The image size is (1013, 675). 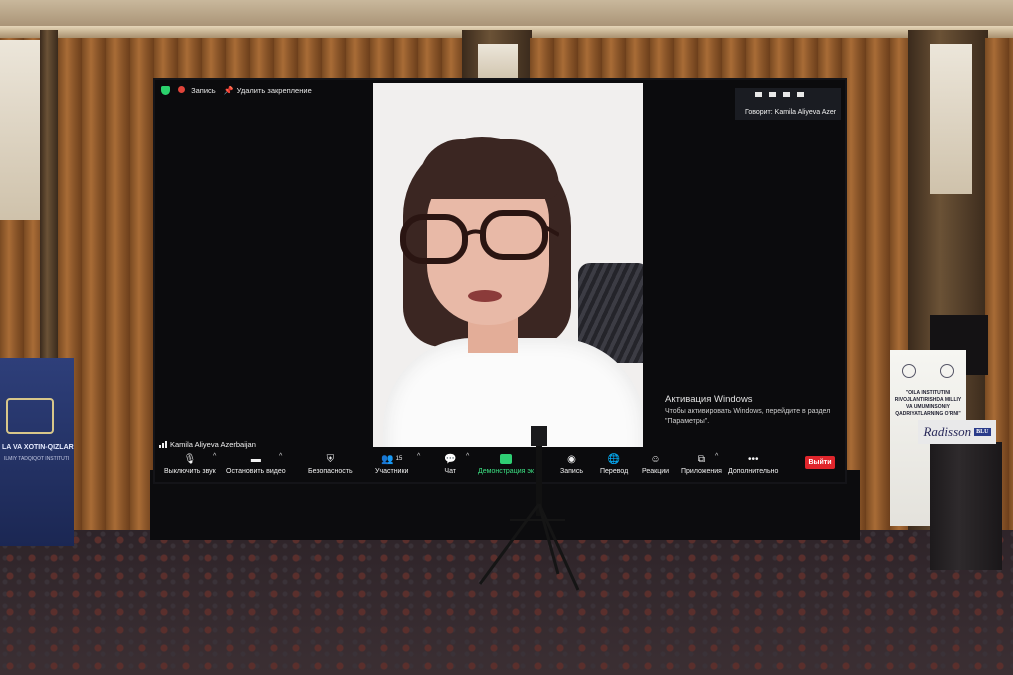 I want to click on globe-icon: 🌐, so click(x=614, y=459).